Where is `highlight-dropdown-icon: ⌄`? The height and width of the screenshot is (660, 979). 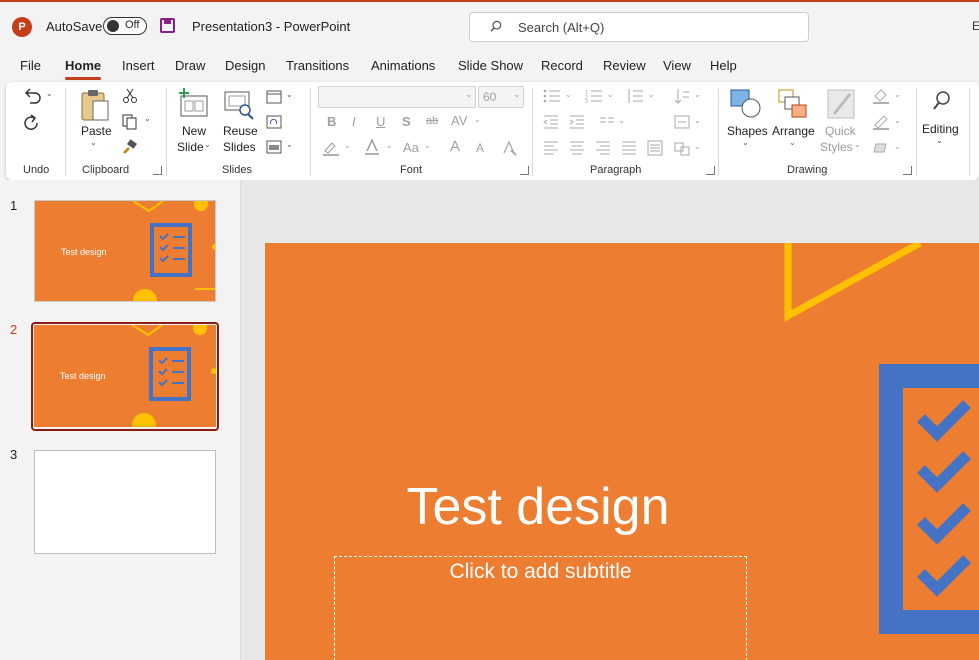
highlight-dropdown-icon: ⌄ is located at coordinates (347, 145).